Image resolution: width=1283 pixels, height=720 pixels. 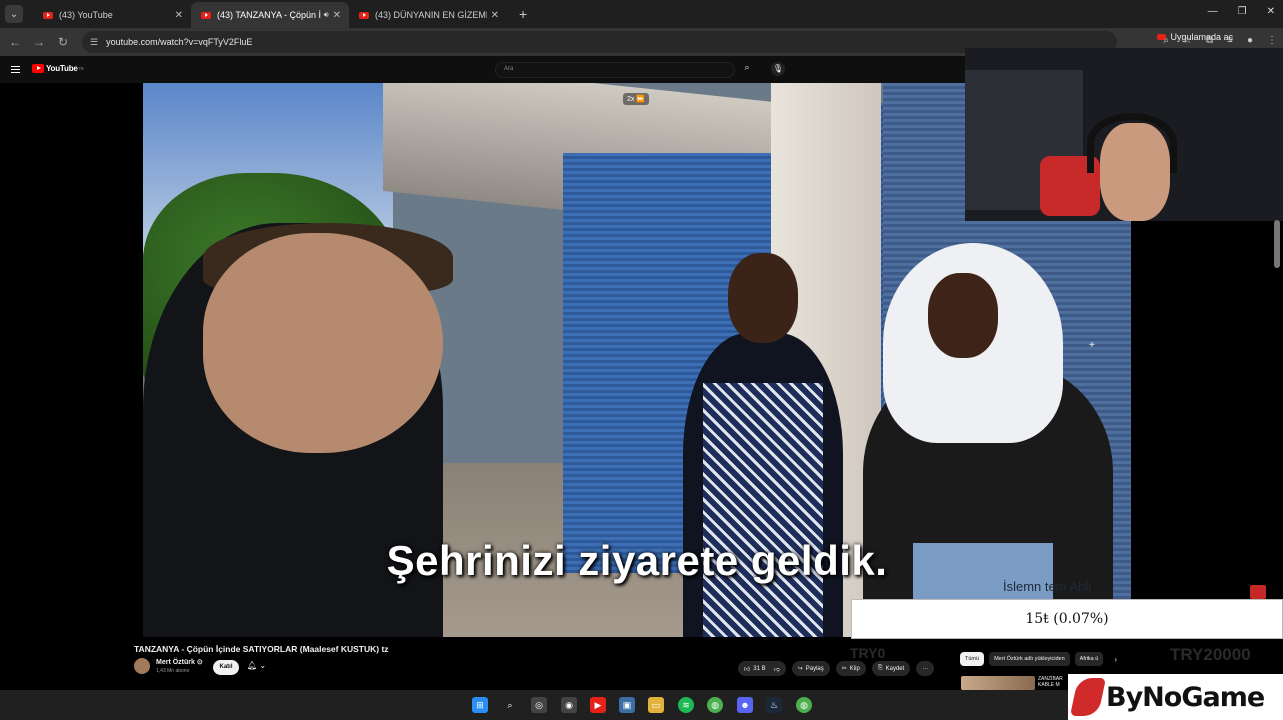 I want to click on search-input: Ara, so click(x=615, y=70).